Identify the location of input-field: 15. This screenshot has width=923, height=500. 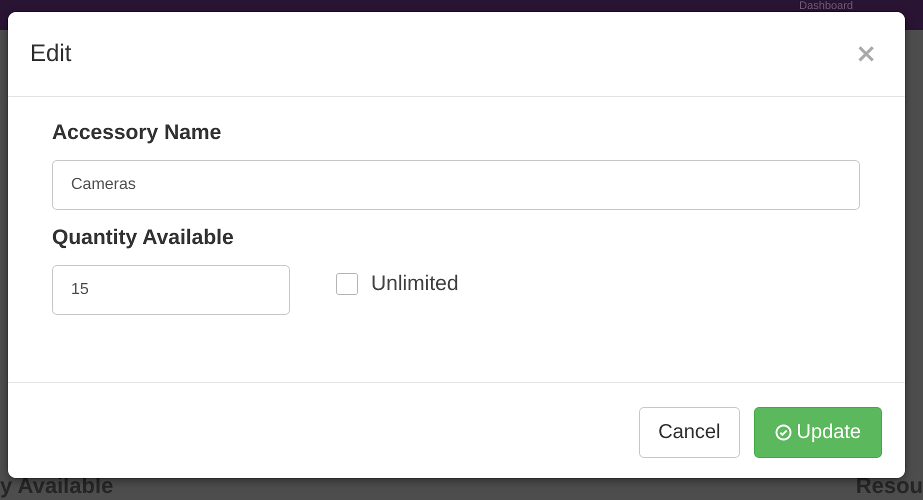
(171, 290).